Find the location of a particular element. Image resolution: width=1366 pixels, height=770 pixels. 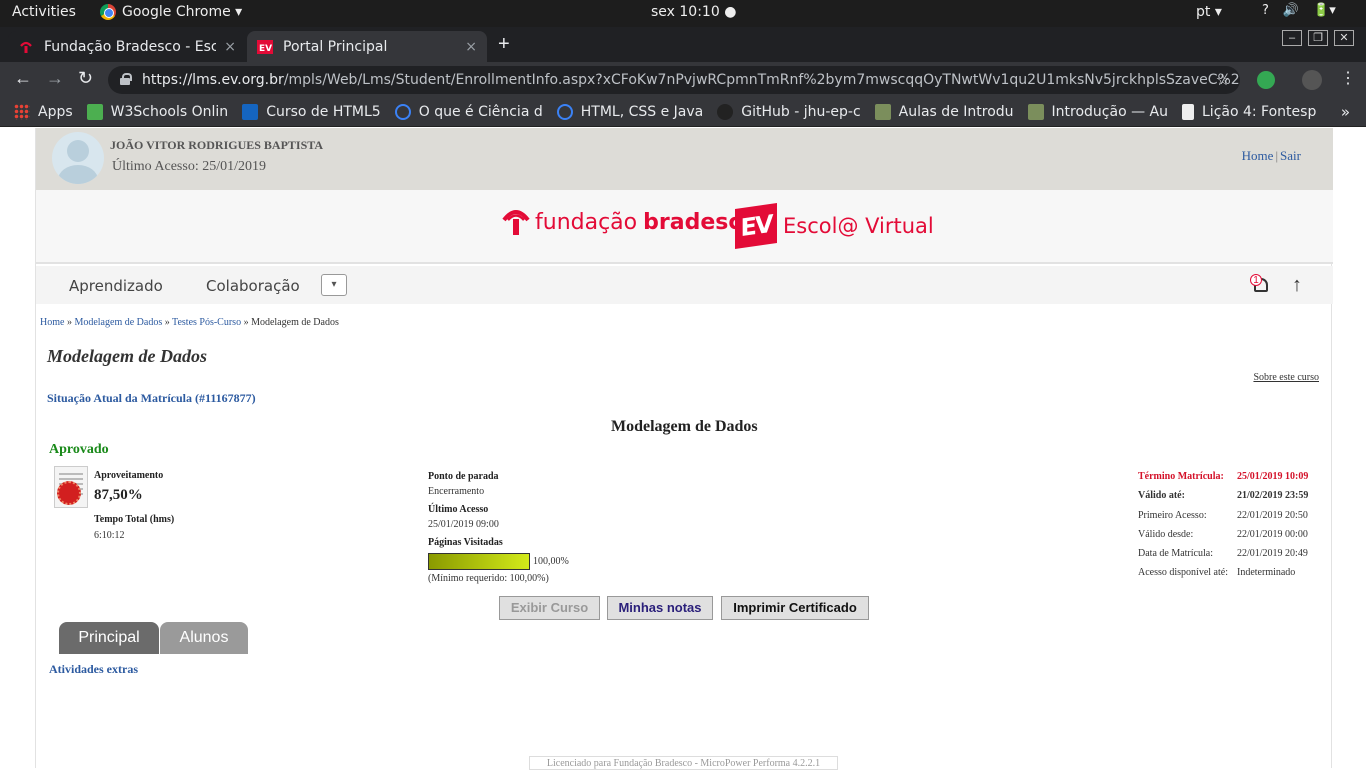

ev-text: Escol@ Virtual is located at coordinates (858, 226).